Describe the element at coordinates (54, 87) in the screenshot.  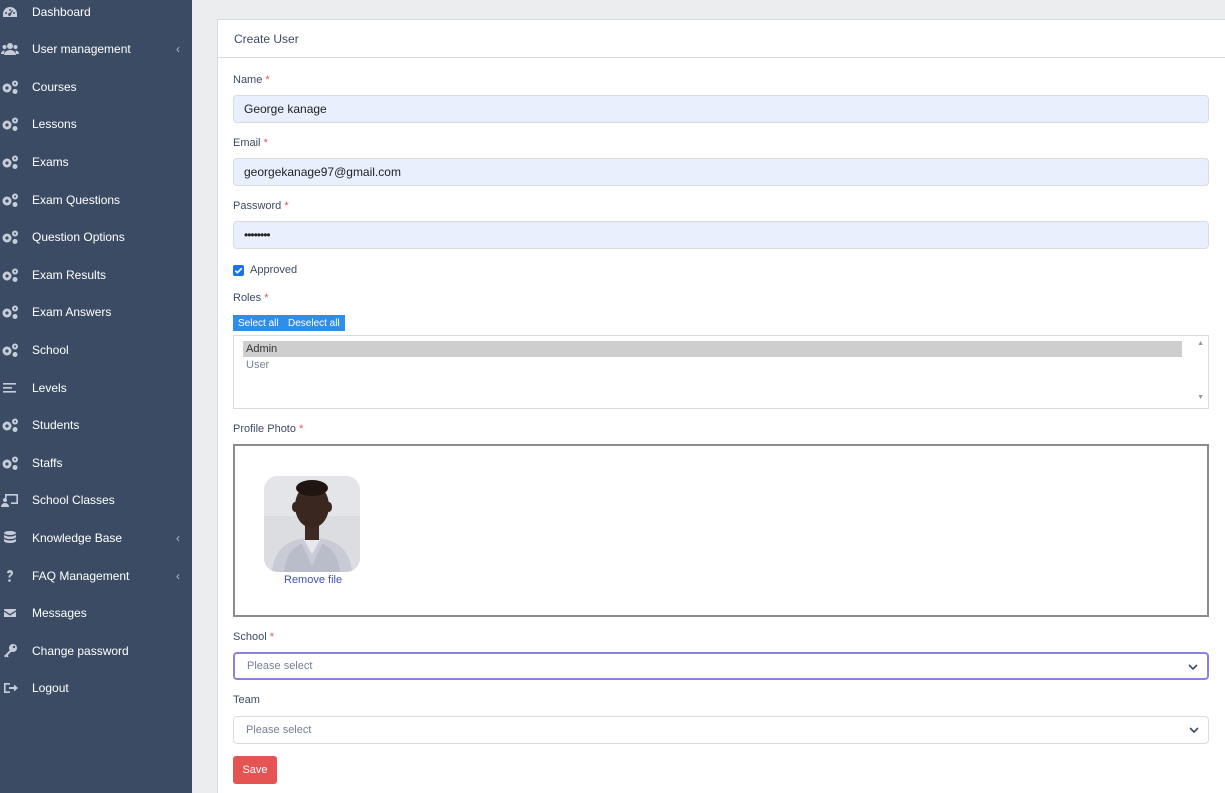
I see `sidebar-item-label: Courses` at that location.